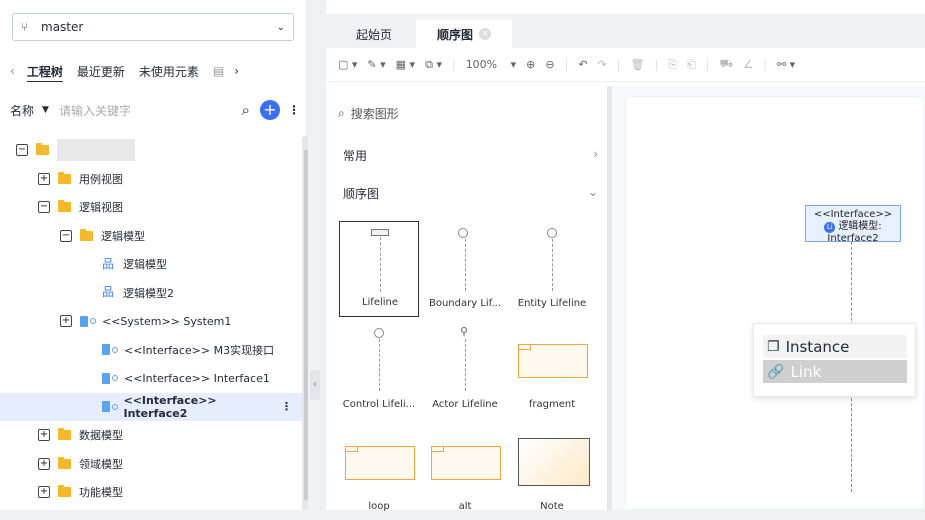 The image size is (925, 520). Describe the element at coordinates (625, 31) in the screenshot. I see `editor-tabbar: 起始页 顺序图 ×` at that location.